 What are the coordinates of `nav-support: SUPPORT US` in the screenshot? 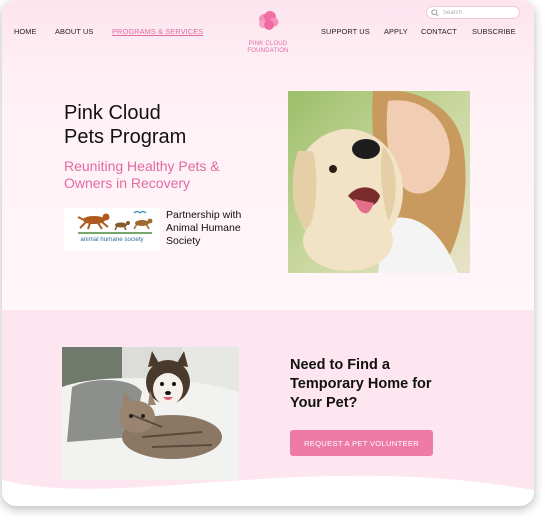 It's located at (345, 31).